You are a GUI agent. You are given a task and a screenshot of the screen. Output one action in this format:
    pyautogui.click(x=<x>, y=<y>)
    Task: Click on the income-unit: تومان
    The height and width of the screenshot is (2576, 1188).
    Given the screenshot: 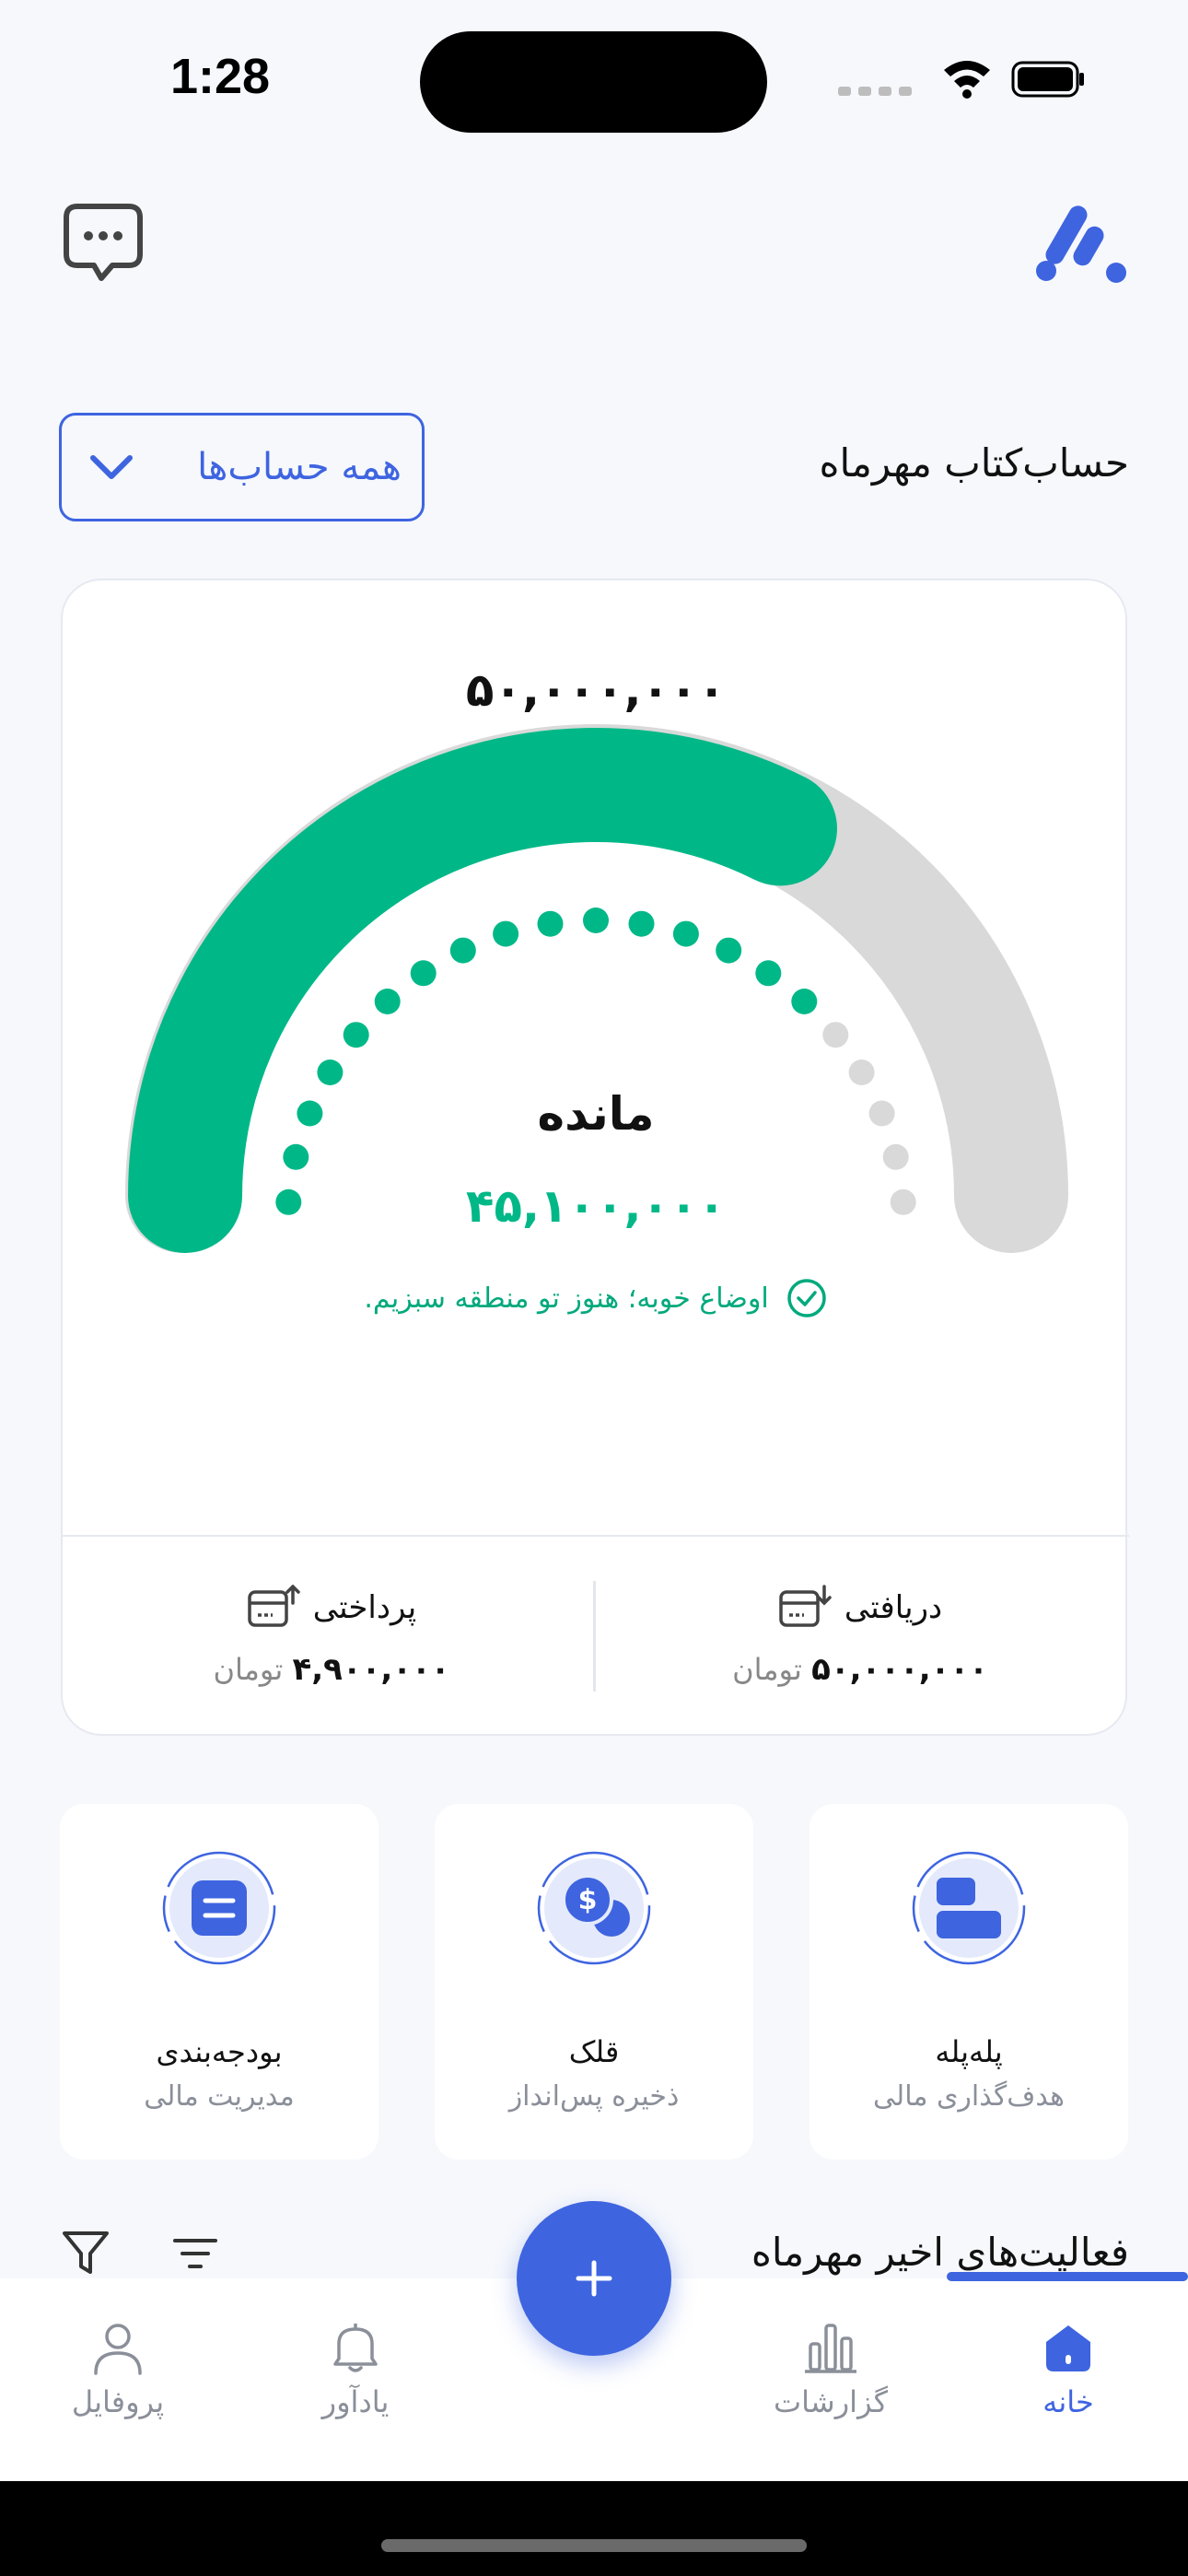 What is the action you would take?
    pyautogui.click(x=767, y=1669)
    